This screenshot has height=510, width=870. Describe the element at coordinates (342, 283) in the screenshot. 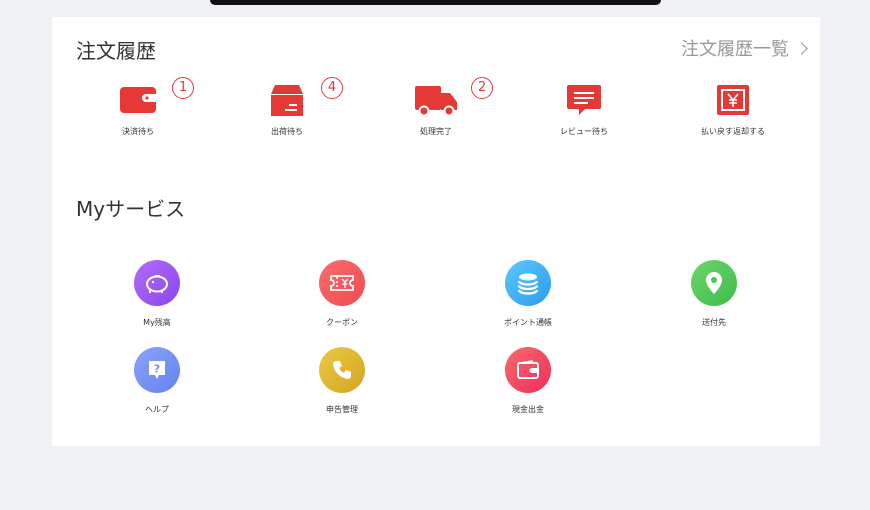

I see `coupon-icon` at that location.